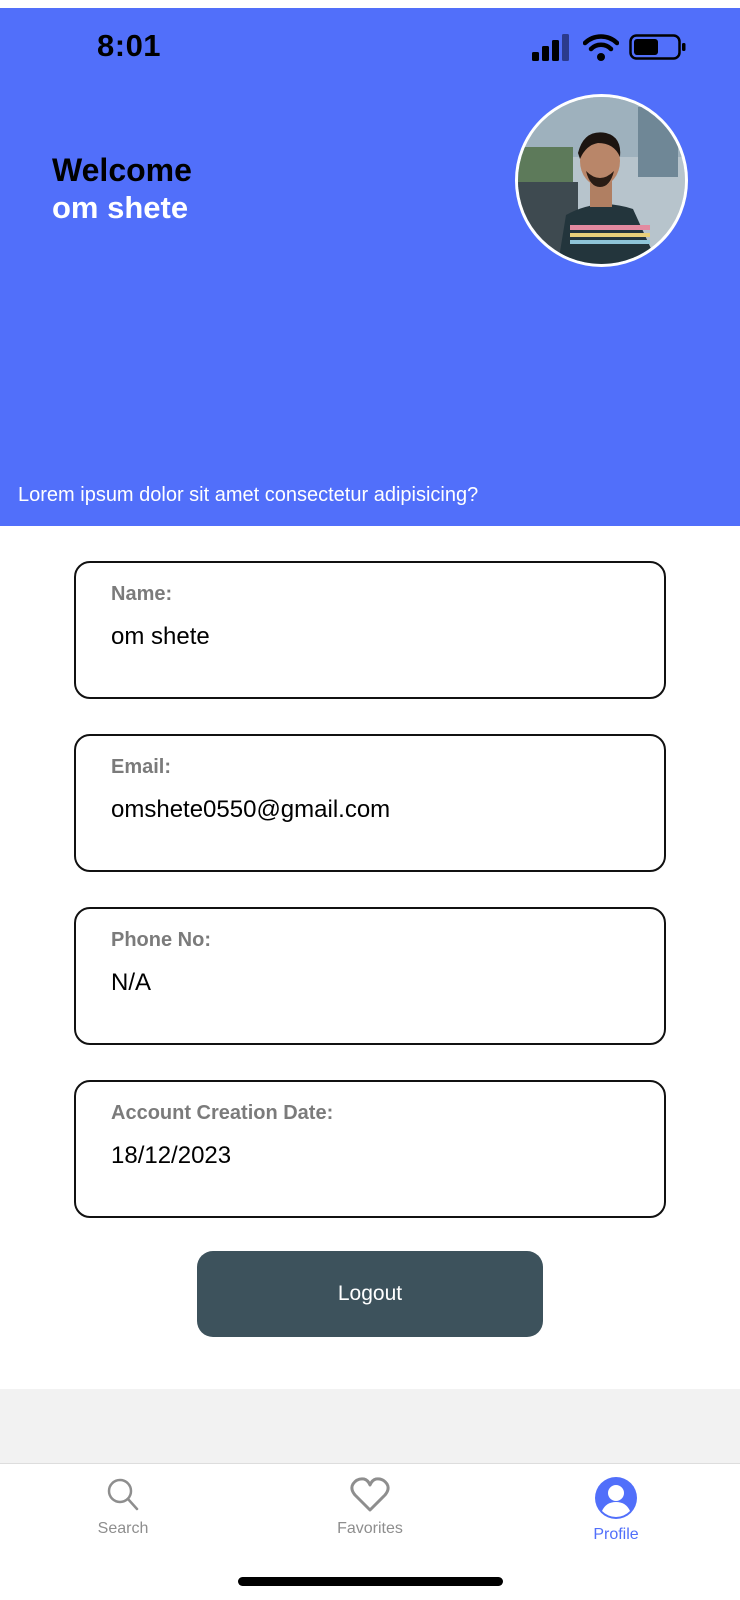 This screenshot has height=1600, width=740. What do you see at coordinates (370, 1528) in the screenshot?
I see `tab-favorites-label: Favorites` at bounding box center [370, 1528].